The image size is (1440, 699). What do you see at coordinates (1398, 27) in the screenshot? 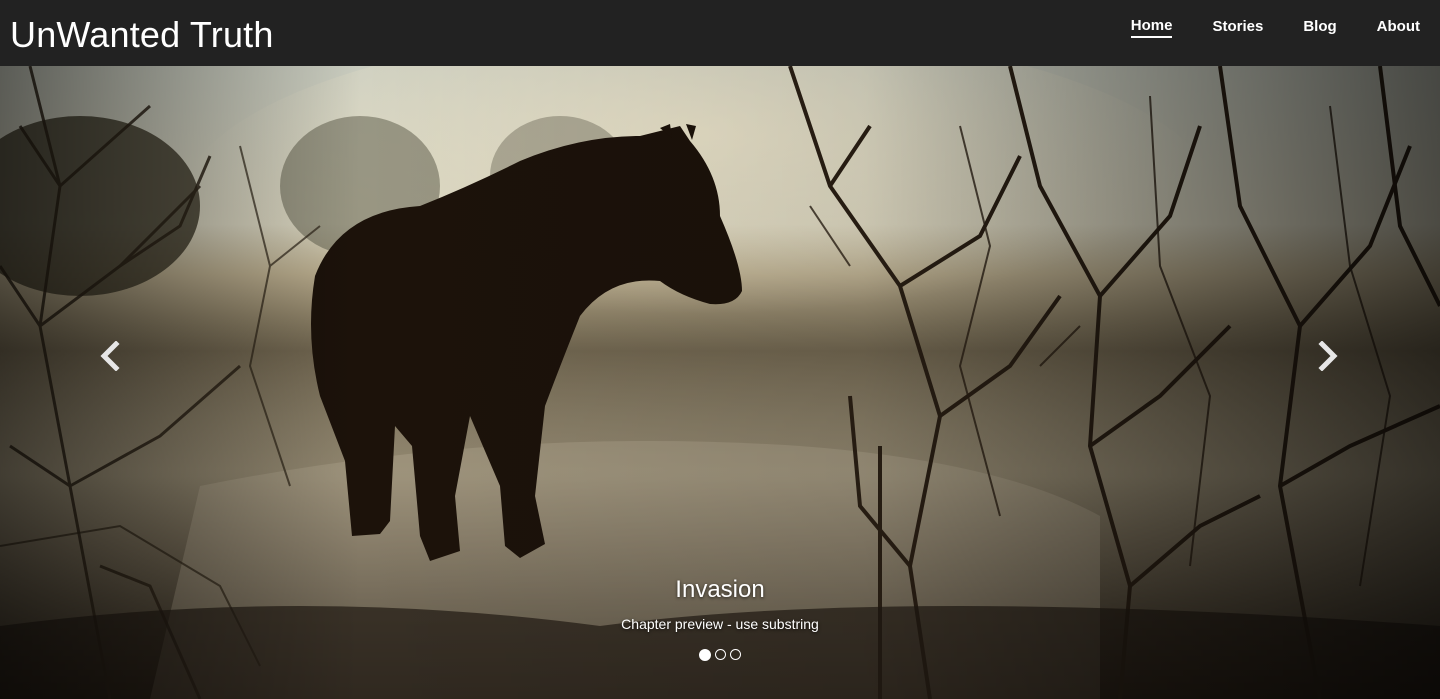
I see `nav-link-about: About` at bounding box center [1398, 27].